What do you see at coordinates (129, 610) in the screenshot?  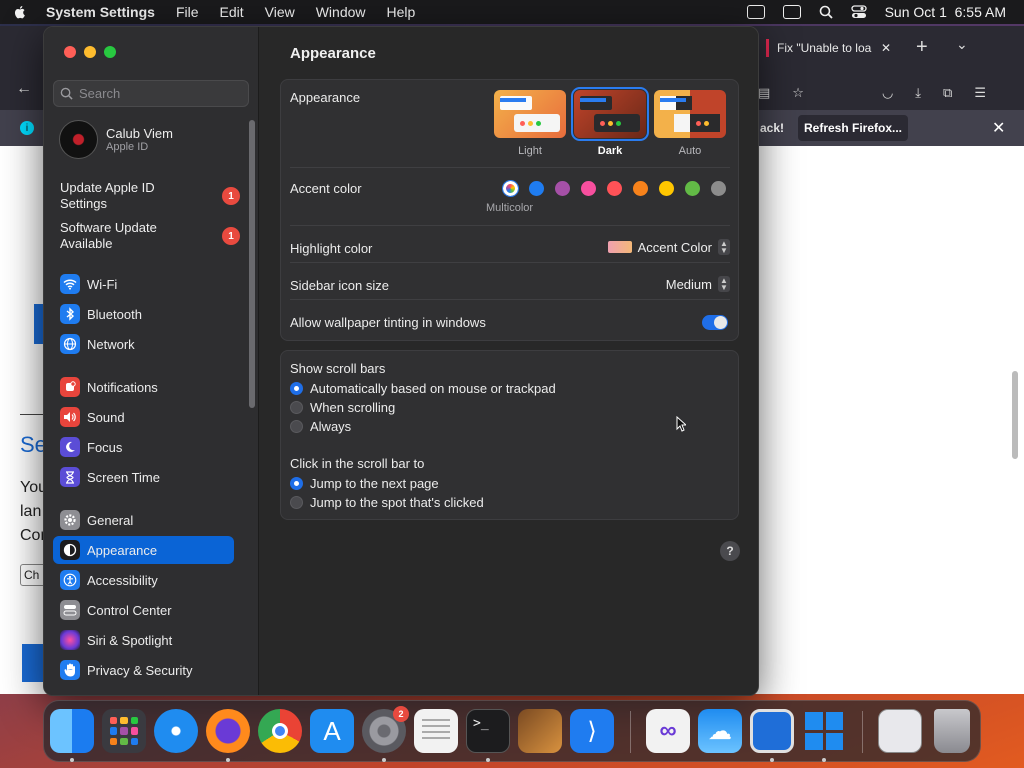 I see `sidebar-item-label: Control Center` at bounding box center [129, 610].